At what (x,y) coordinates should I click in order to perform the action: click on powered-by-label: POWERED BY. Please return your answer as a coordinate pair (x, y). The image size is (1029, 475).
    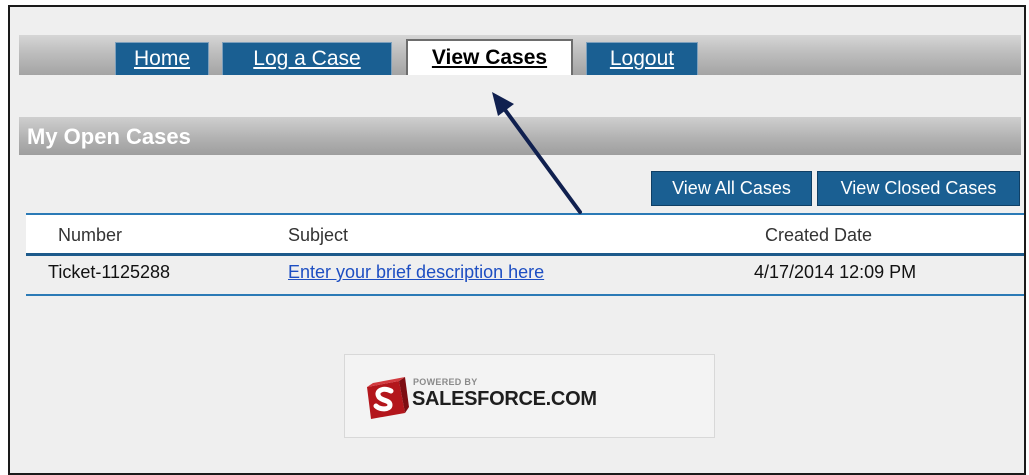
    Looking at the image, I should click on (445, 382).